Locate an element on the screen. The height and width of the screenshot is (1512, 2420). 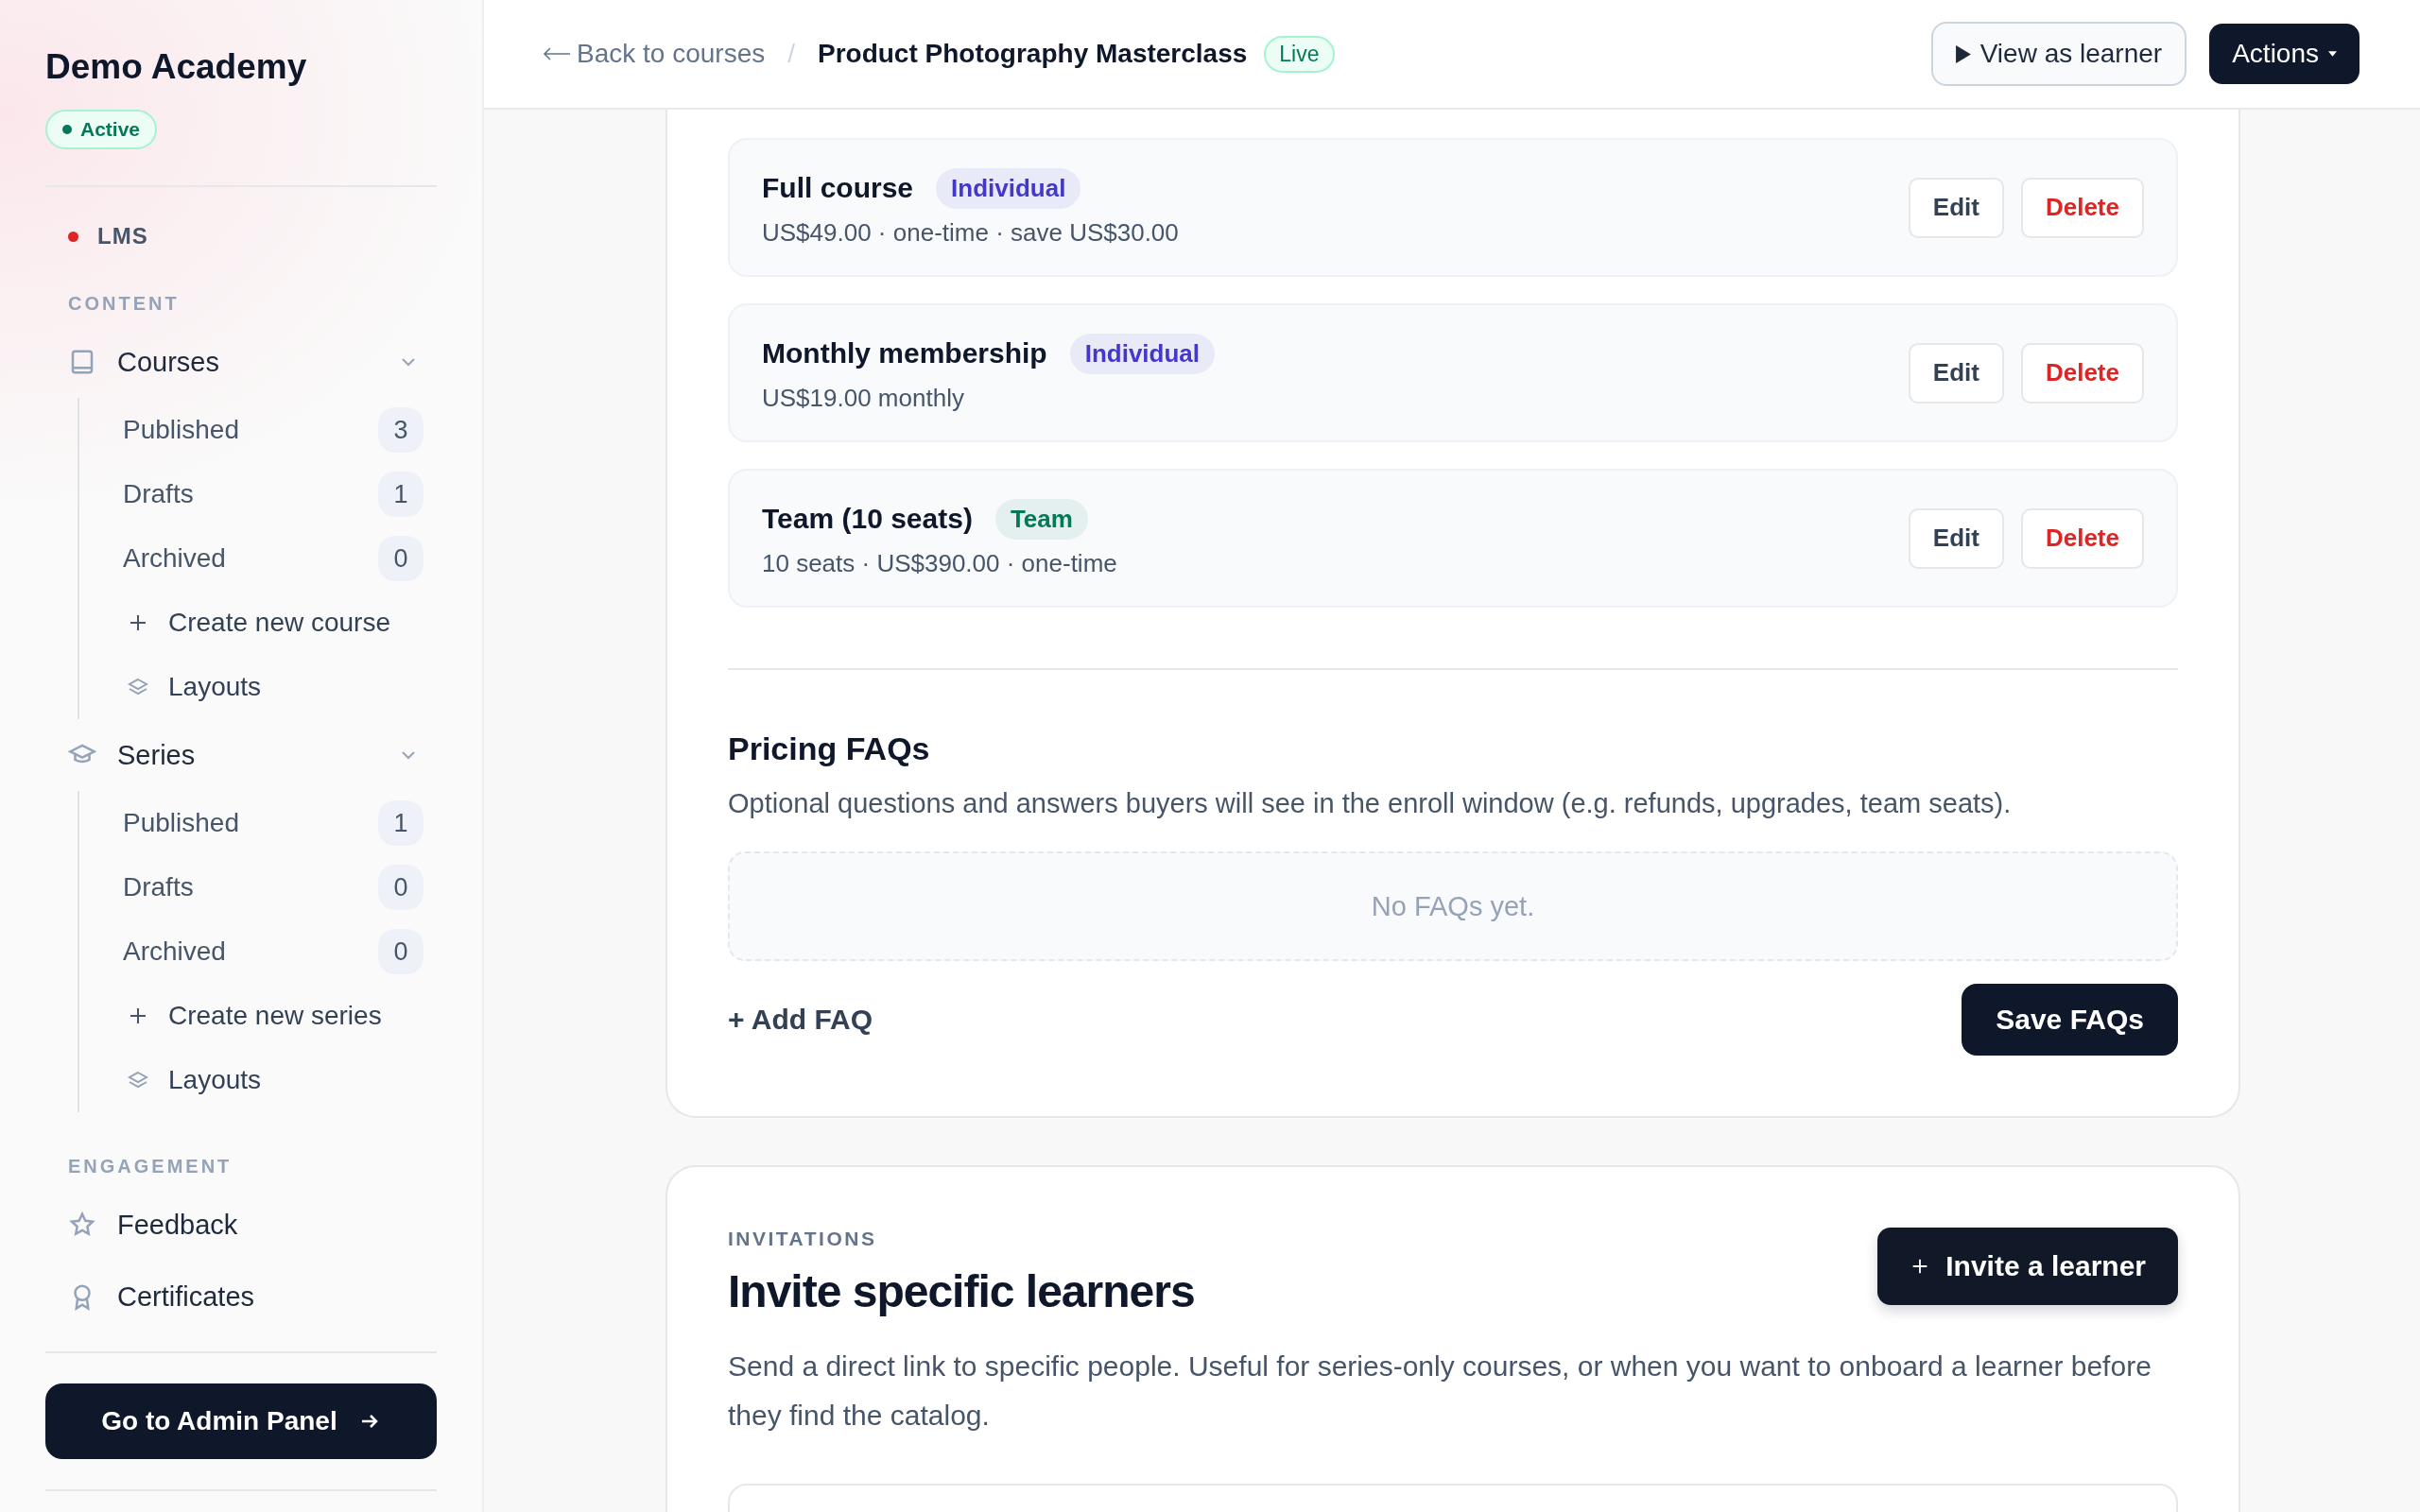
plan-details: US$19.00 monthly is located at coordinates (863, 398).